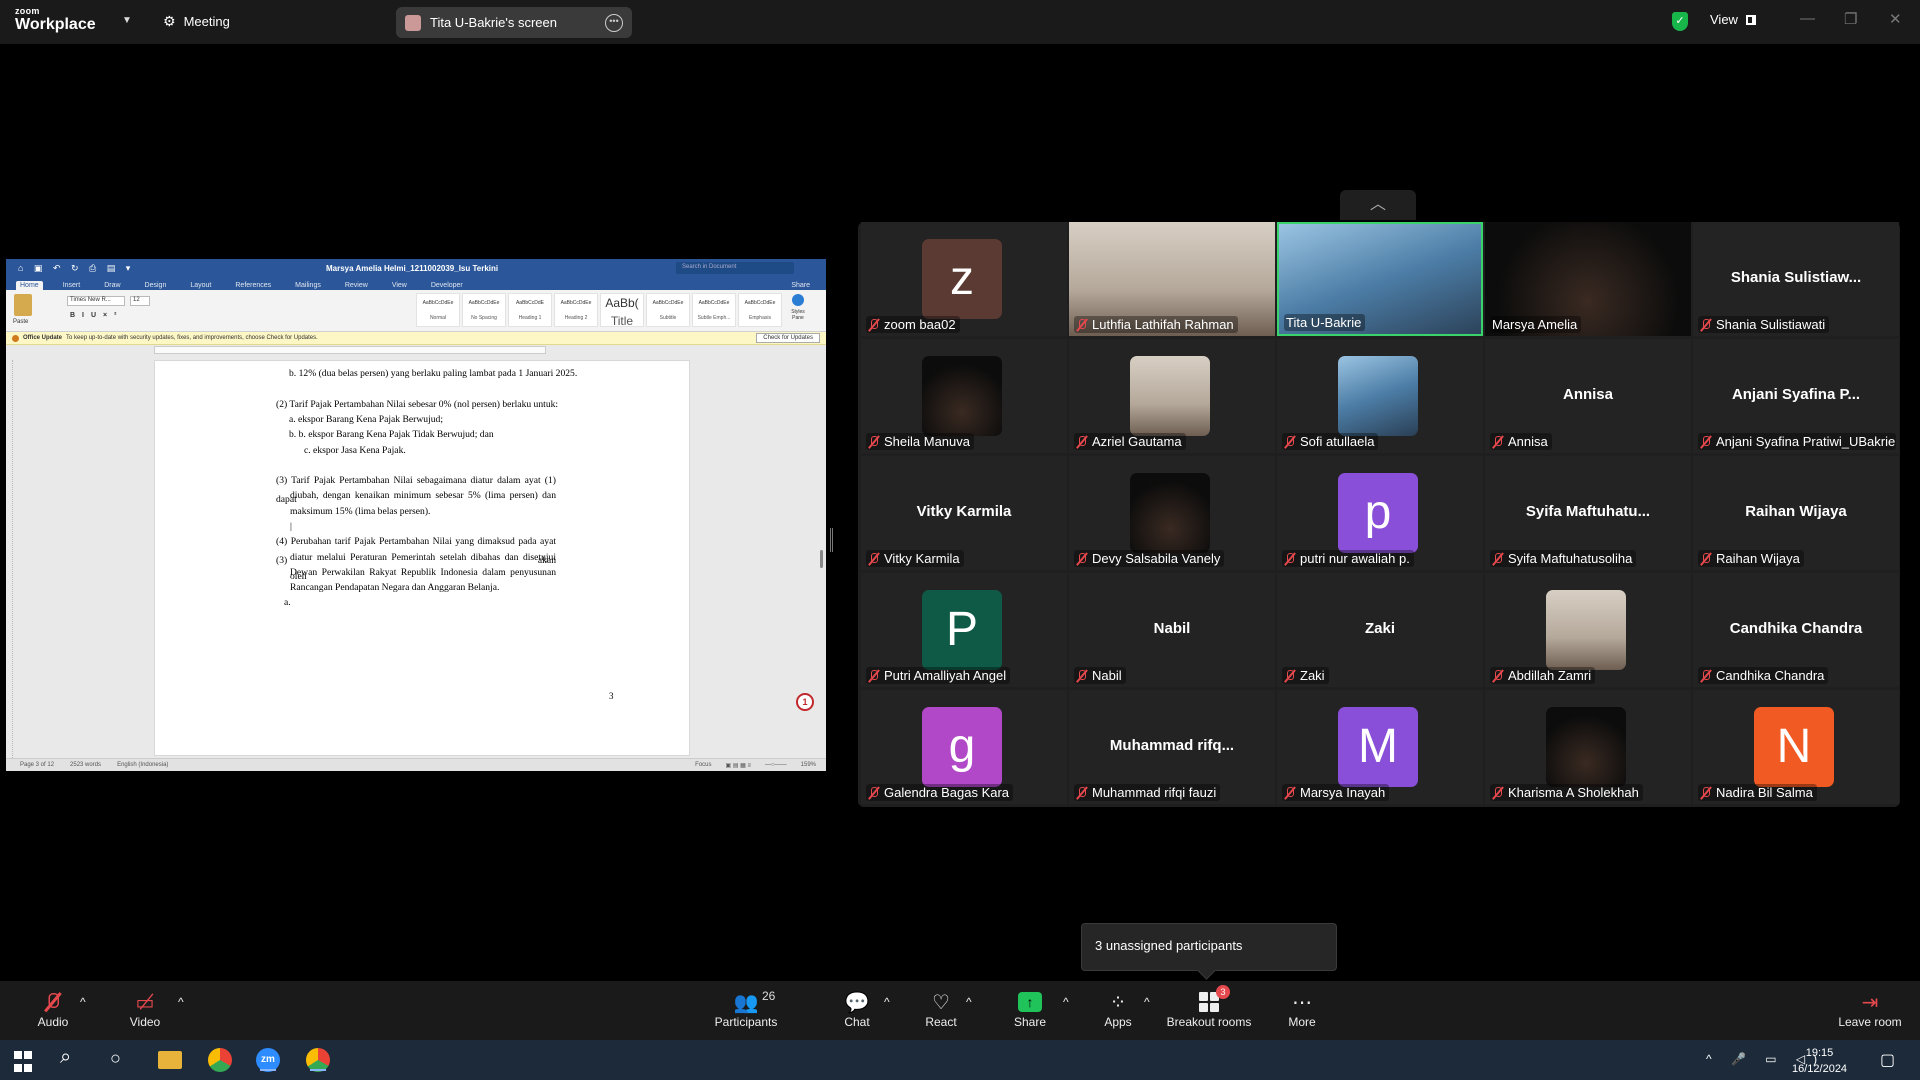  Describe the element at coordinates (746, 1009) in the screenshot. I see `participants-button: 👥 26 Participants` at that location.